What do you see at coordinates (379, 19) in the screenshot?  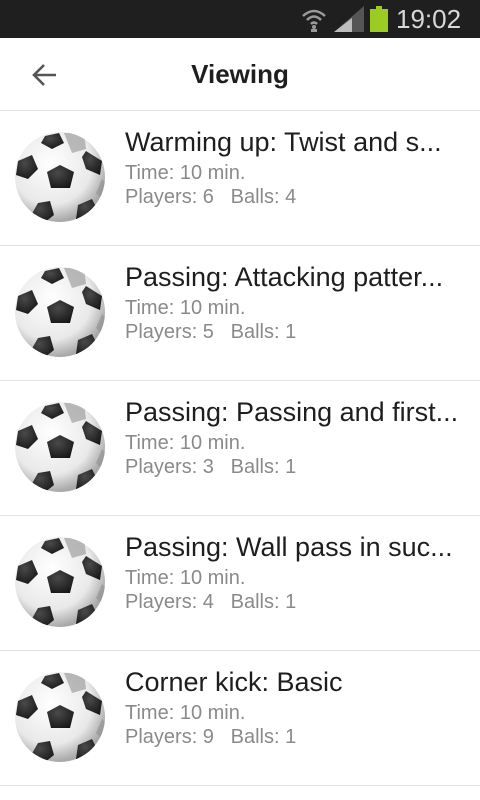 I see `battery-icon` at bounding box center [379, 19].